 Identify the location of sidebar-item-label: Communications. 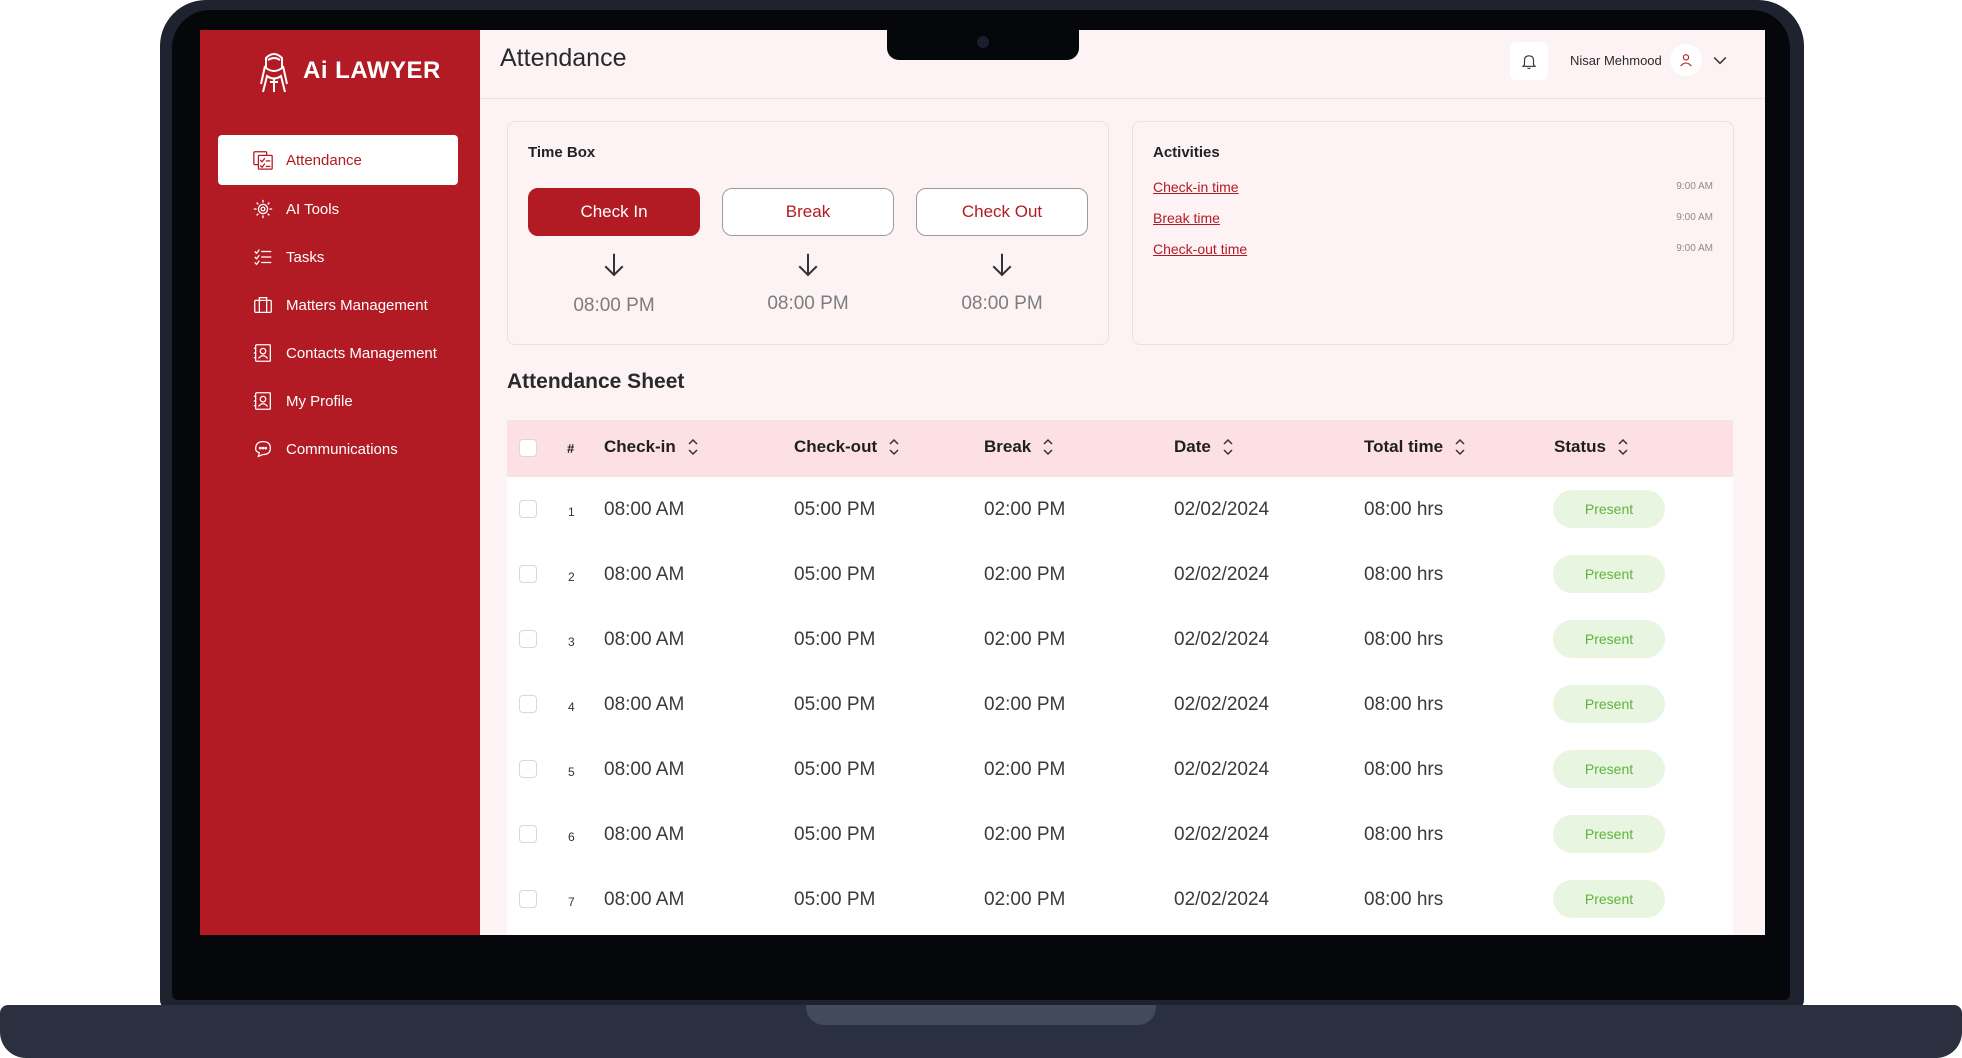
(342, 449).